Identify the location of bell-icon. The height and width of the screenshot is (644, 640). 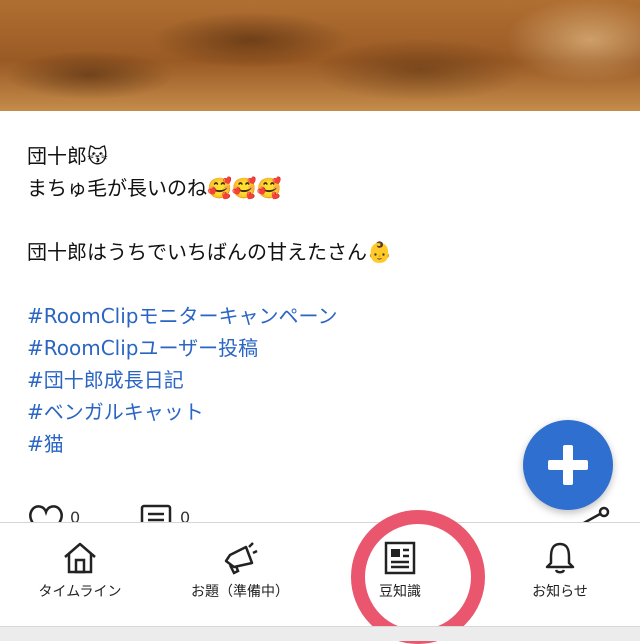
(560, 558).